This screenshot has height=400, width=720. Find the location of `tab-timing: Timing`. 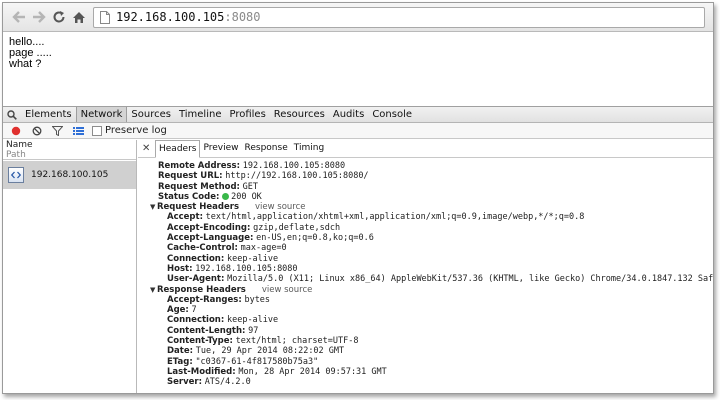

tab-timing: Timing is located at coordinates (309, 148).